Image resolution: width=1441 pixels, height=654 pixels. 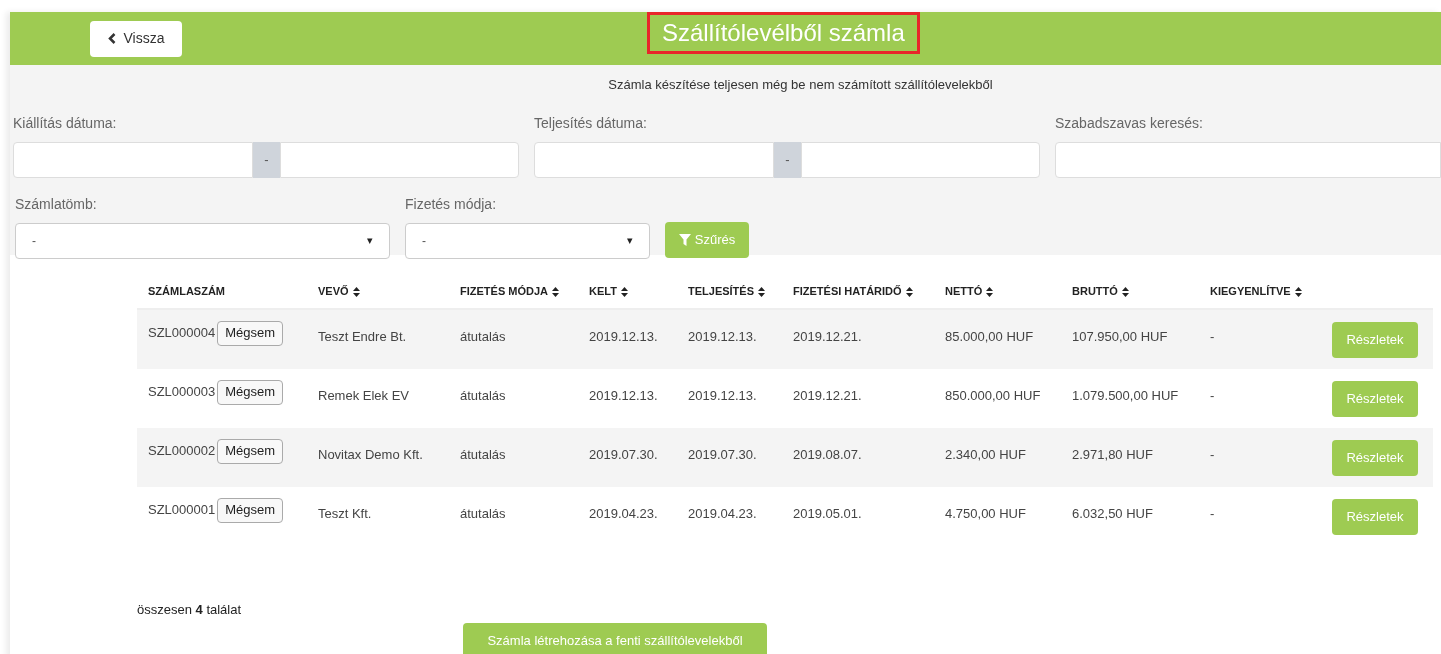 I want to click on column-header: FIZETÉS MÓDJA, so click(x=504, y=292).